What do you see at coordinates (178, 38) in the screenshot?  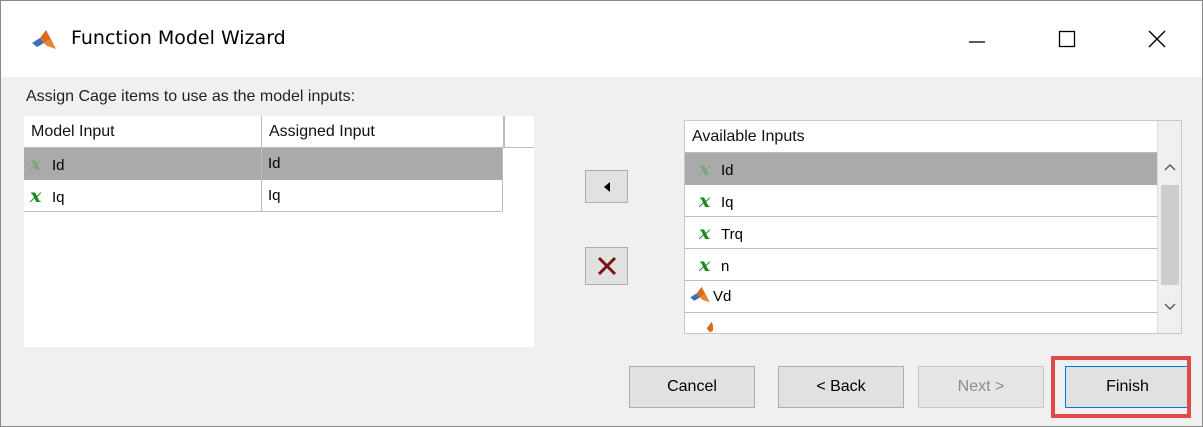 I see `window-title: Function Model Wizard` at bounding box center [178, 38].